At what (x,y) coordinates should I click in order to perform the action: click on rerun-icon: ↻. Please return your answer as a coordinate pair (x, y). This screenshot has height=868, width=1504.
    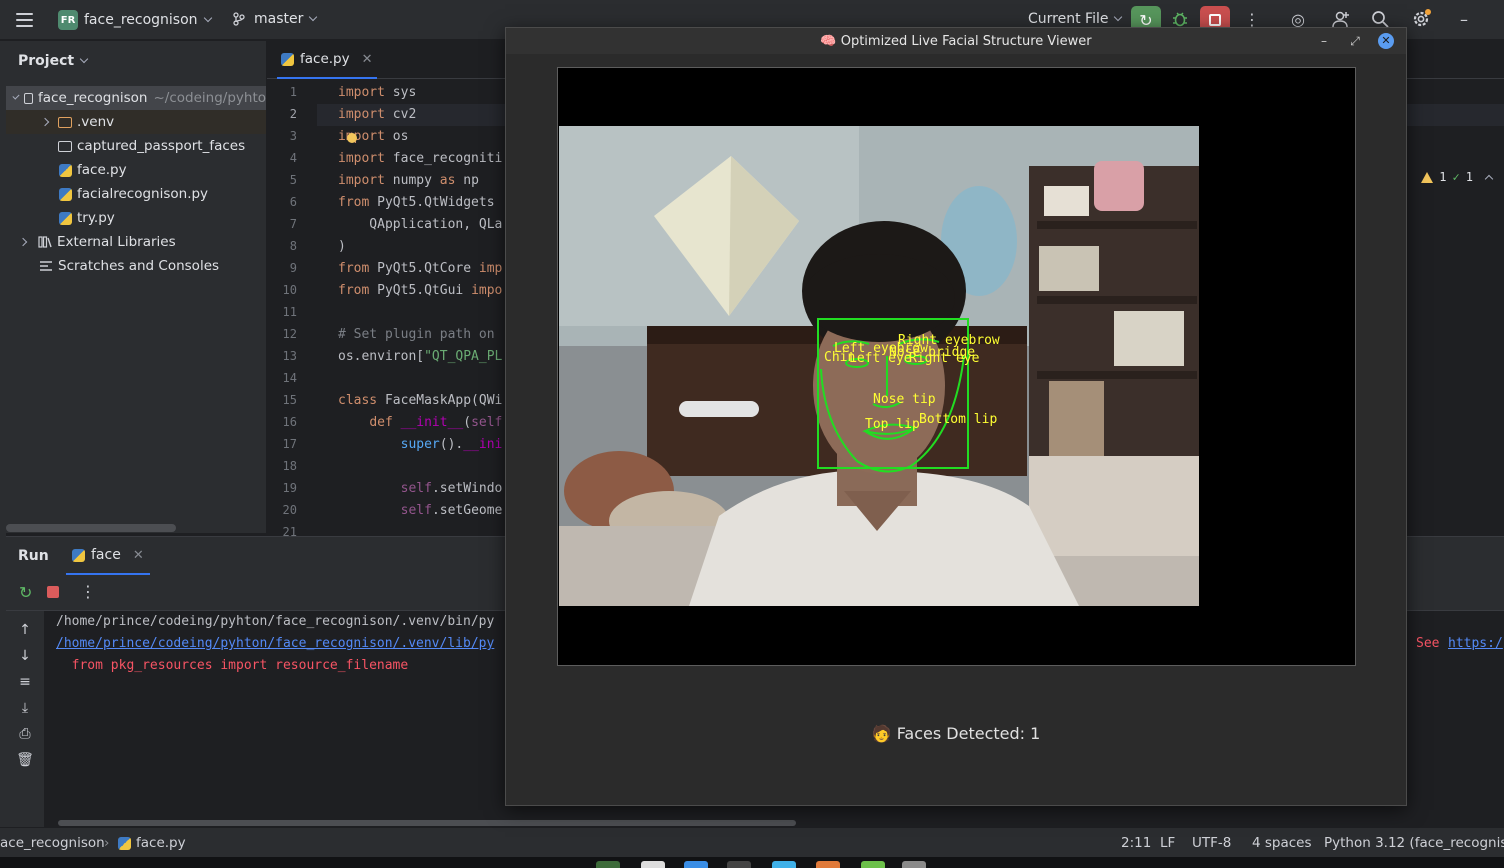
    Looking at the image, I should click on (25, 592).